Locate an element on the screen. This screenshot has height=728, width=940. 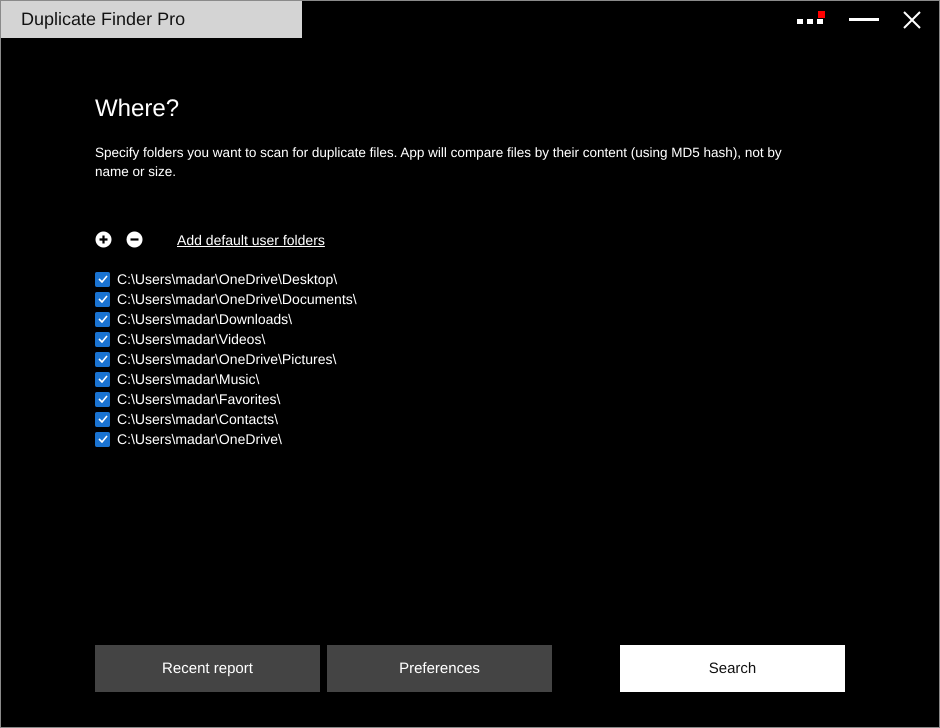
folder-path: C:\Users\madar\Contacts\ is located at coordinates (197, 419).